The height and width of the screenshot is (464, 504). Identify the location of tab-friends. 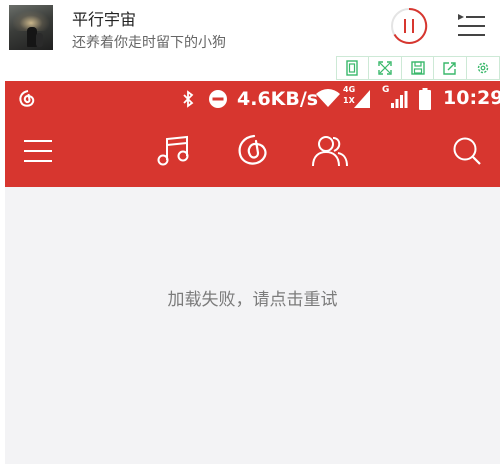
(330, 151).